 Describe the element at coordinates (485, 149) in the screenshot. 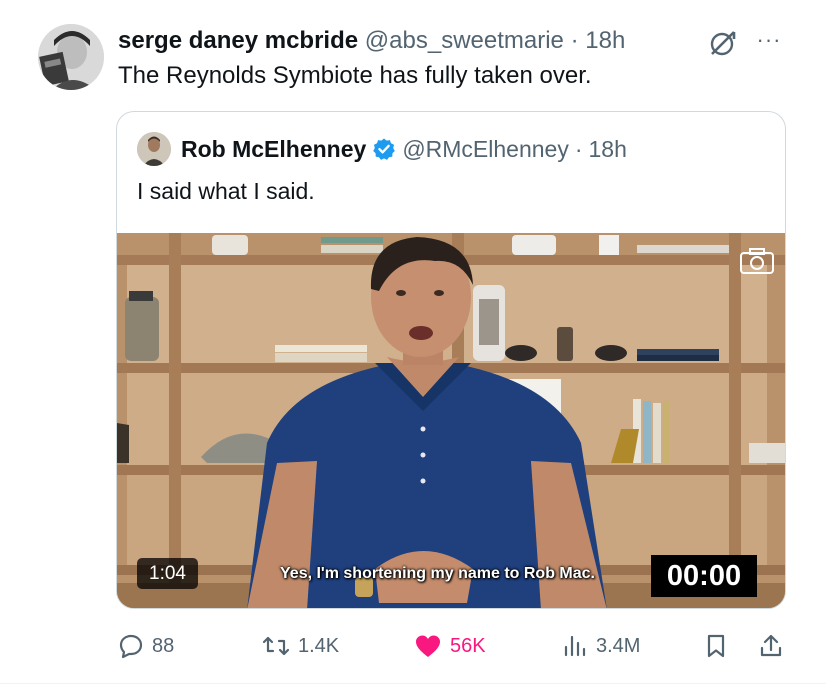

I see `quoted-author-handle: @RMcElhenney` at that location.